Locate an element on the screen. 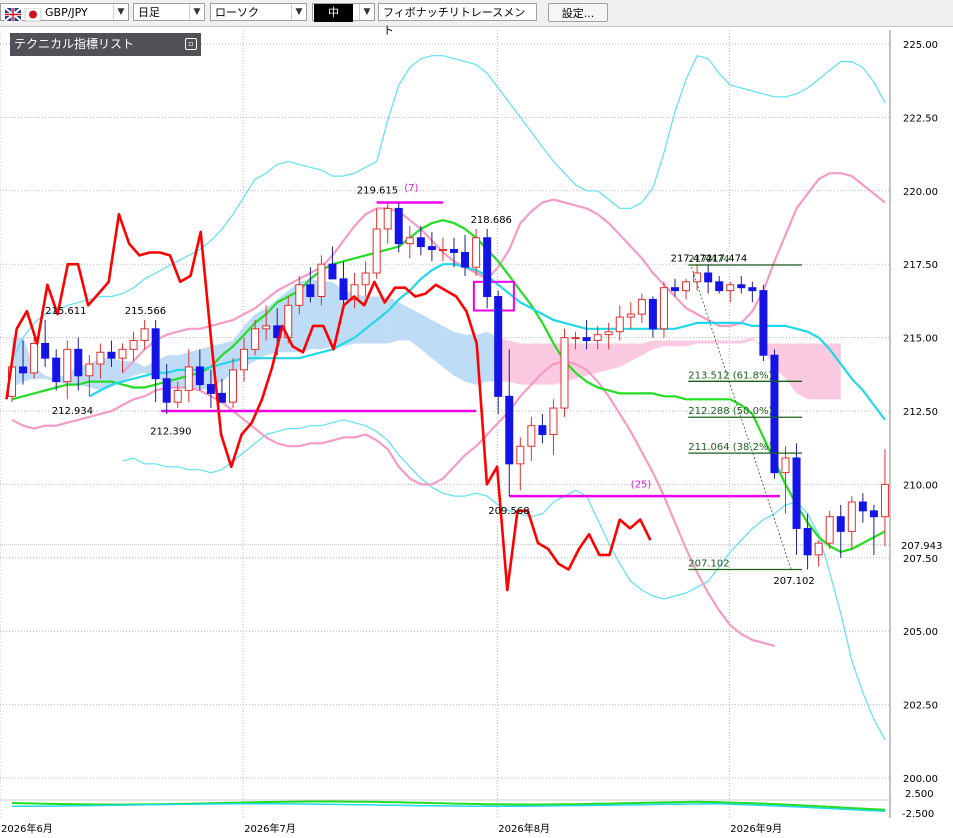 The width and height of the screenshot is (953, 838). x-tick-label: 2026年7月 is located at coordinates (270, 828).